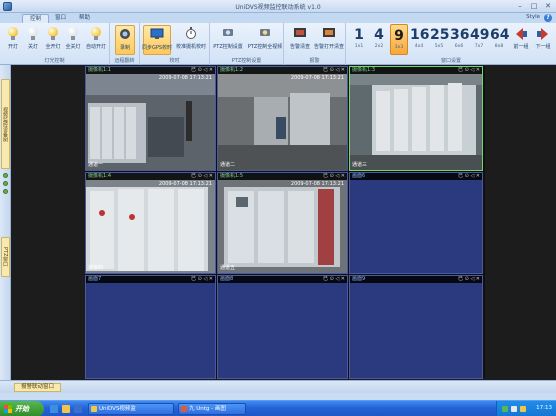 This screenshot has width=556, height=416. Describe the element at coordinates (5, 257) in the screenshot. I see `ptz-window-tab: PTZ窗口` at that location.